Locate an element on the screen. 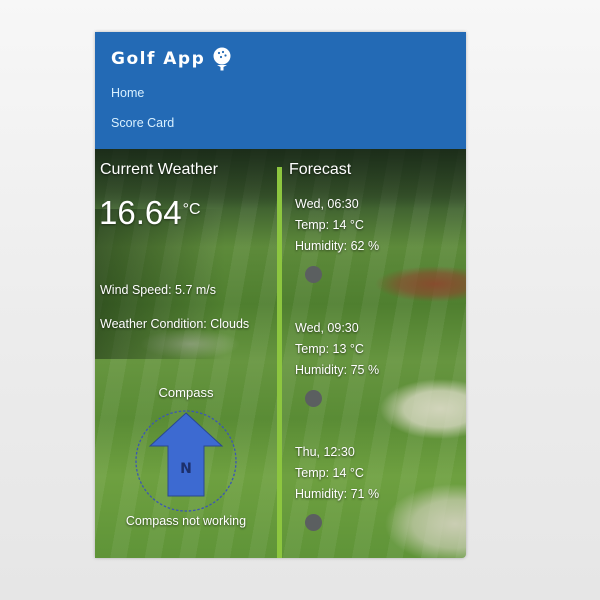  column-divider is located at coordinates (279, 362).